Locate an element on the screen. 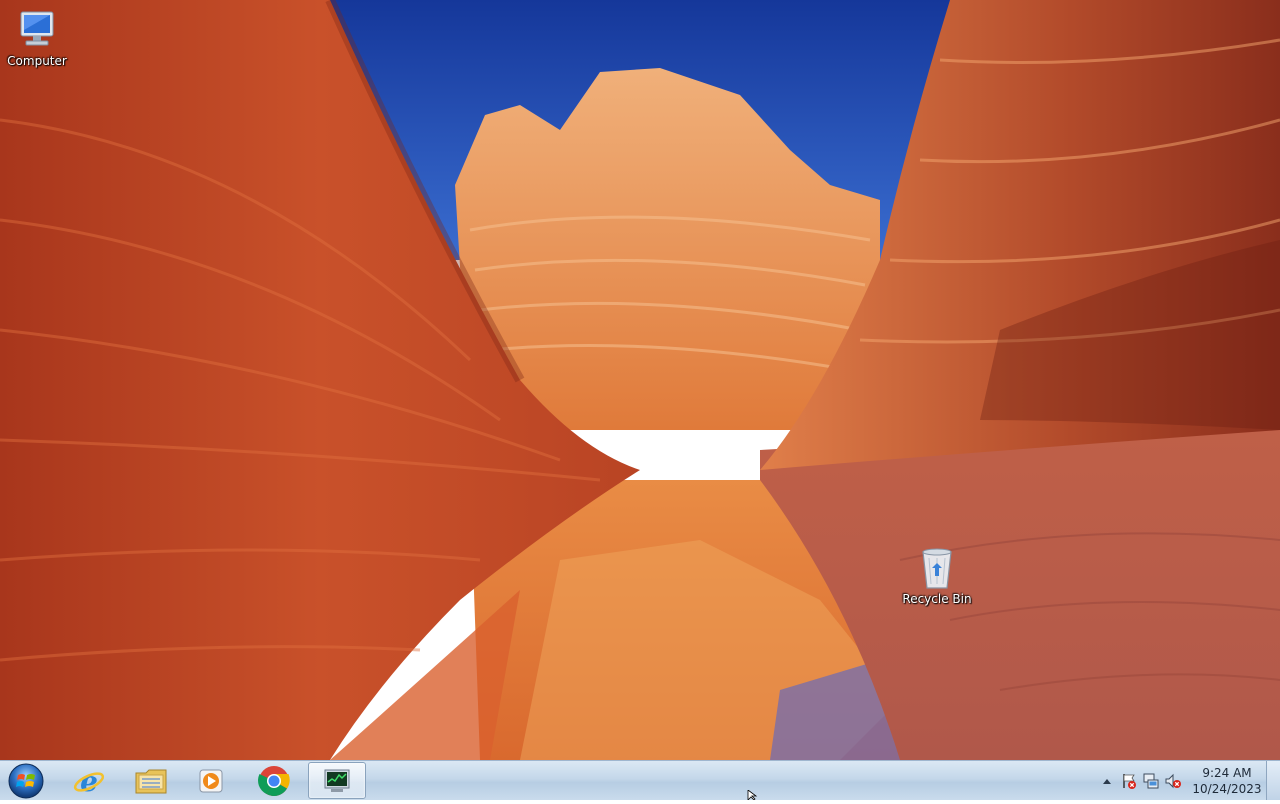 The image size is (1280, 804). task-manager-icon is located at coordinates (337, 780).